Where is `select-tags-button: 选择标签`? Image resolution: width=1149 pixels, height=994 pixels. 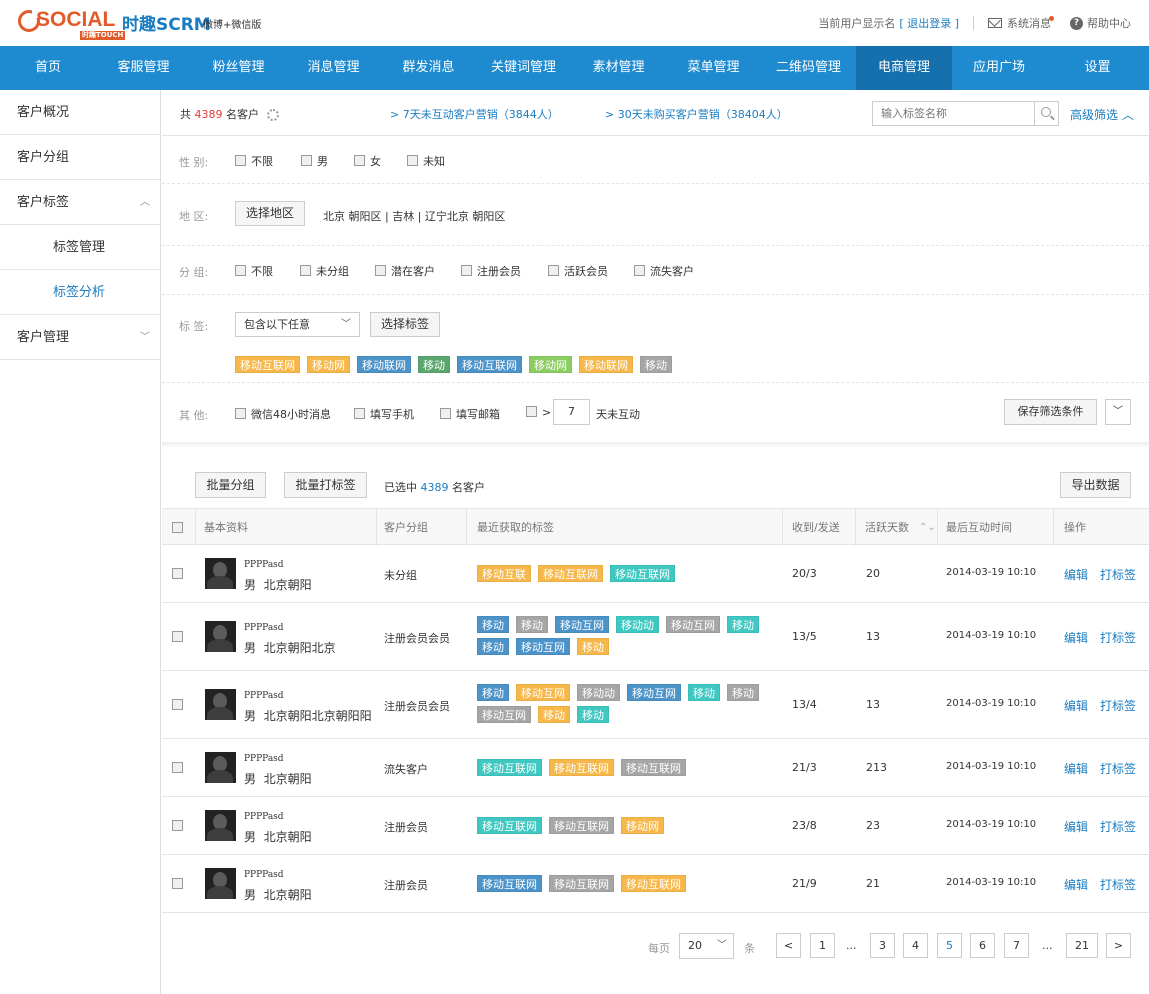
select-tags-button: 选择标签 is located at coordinates (405, 324).